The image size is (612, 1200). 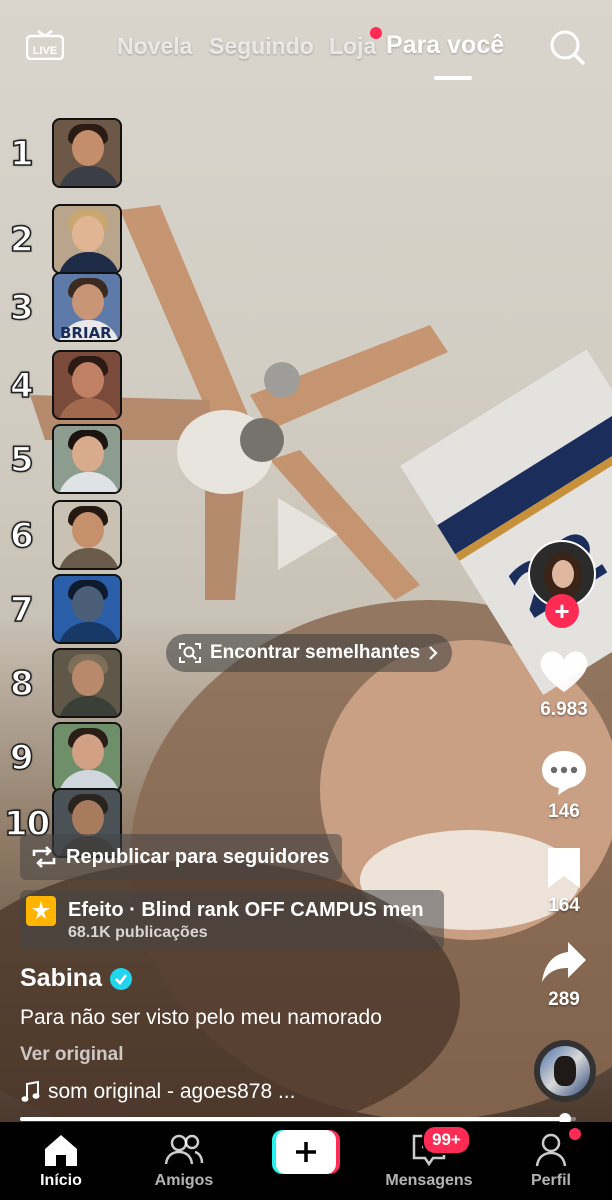 I want to click on repost-label: Republicar para seguidores, so click(x=198, y=856).